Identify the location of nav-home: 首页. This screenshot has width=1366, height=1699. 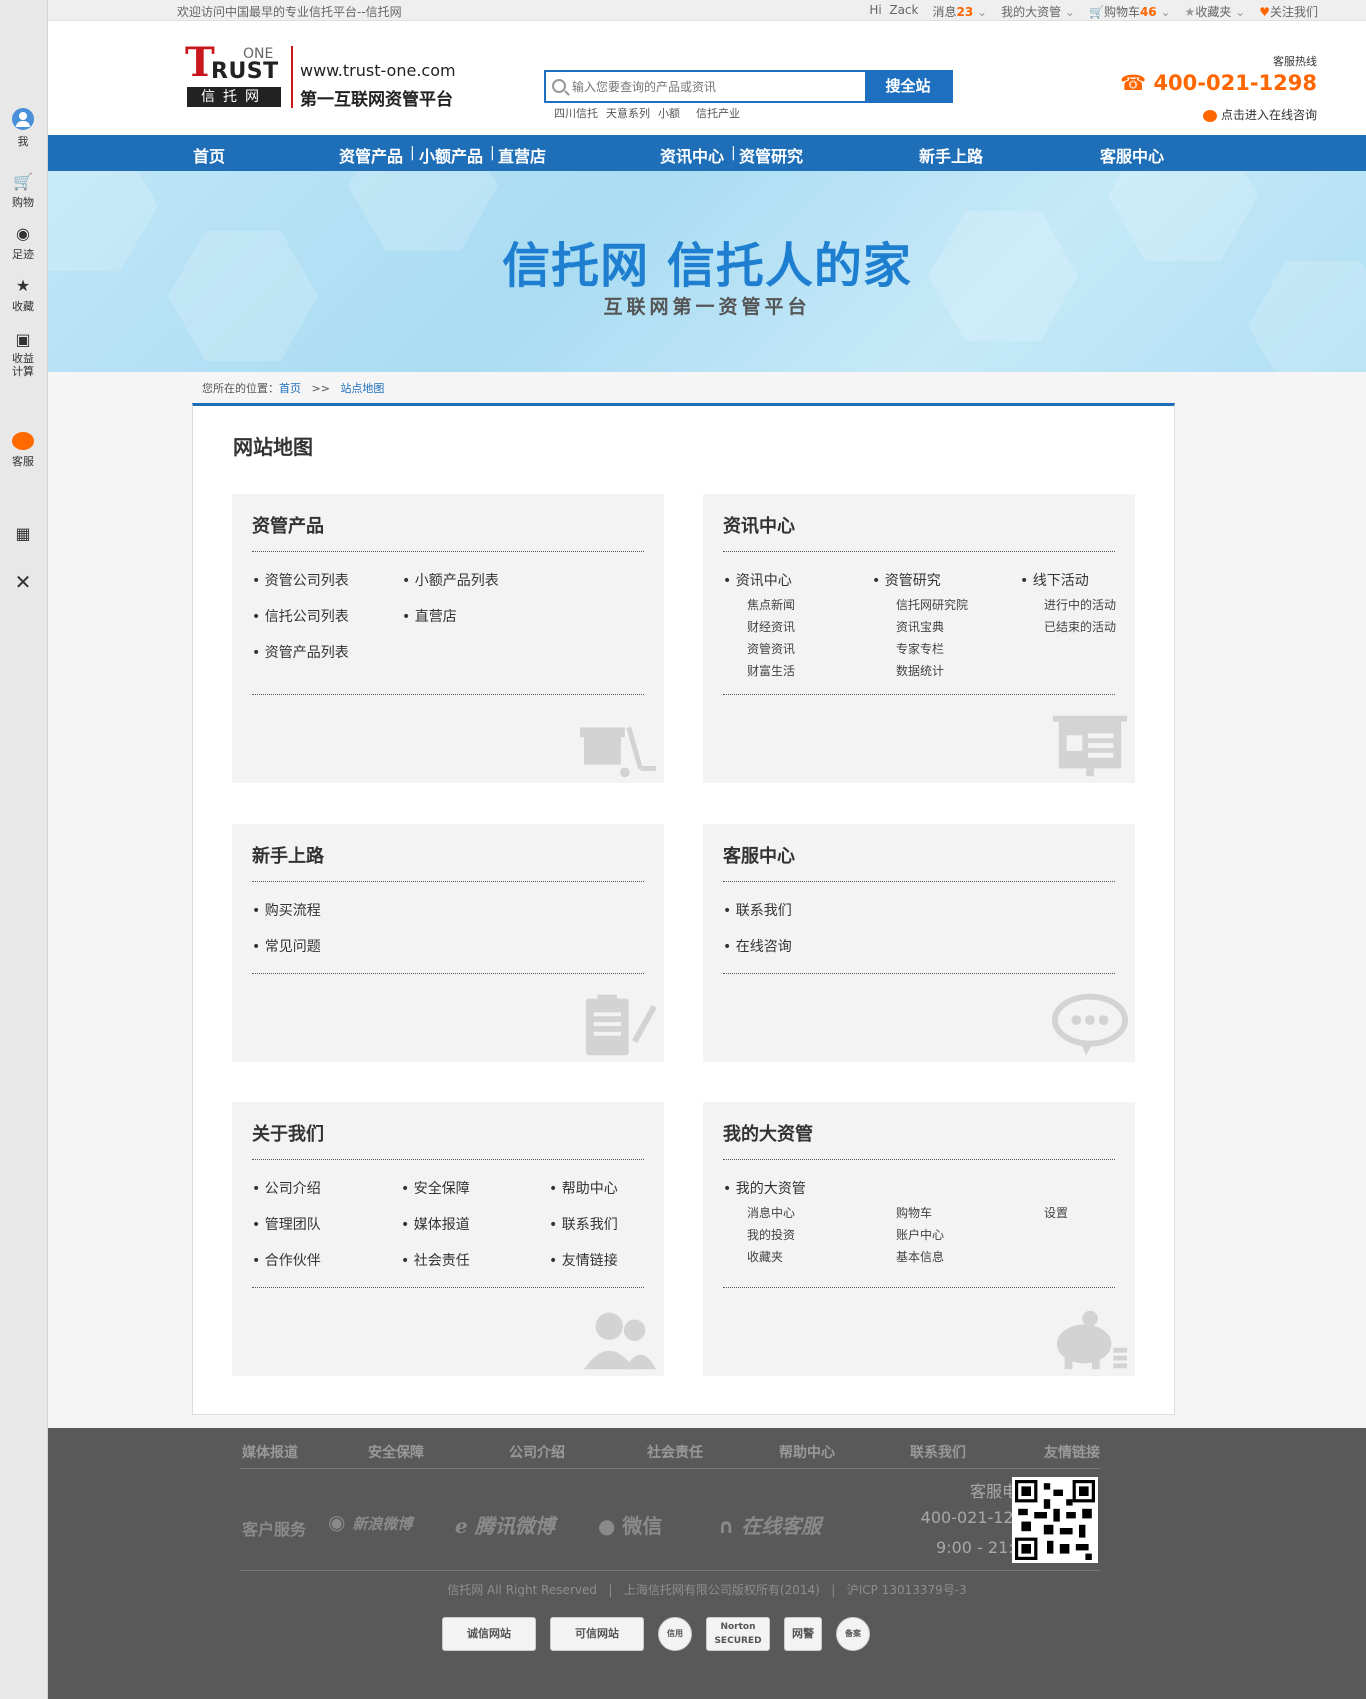
(209, 155).